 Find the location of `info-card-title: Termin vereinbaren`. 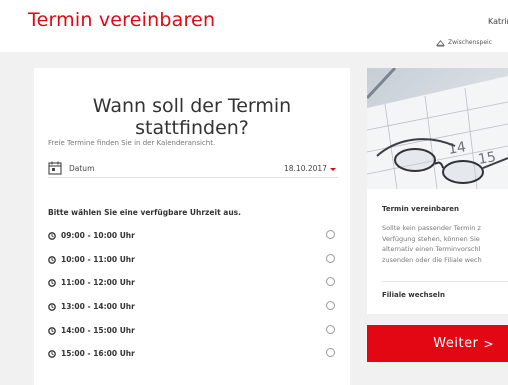

info-card-title: Termin vereinbaren is located at coordinates (420, 209).